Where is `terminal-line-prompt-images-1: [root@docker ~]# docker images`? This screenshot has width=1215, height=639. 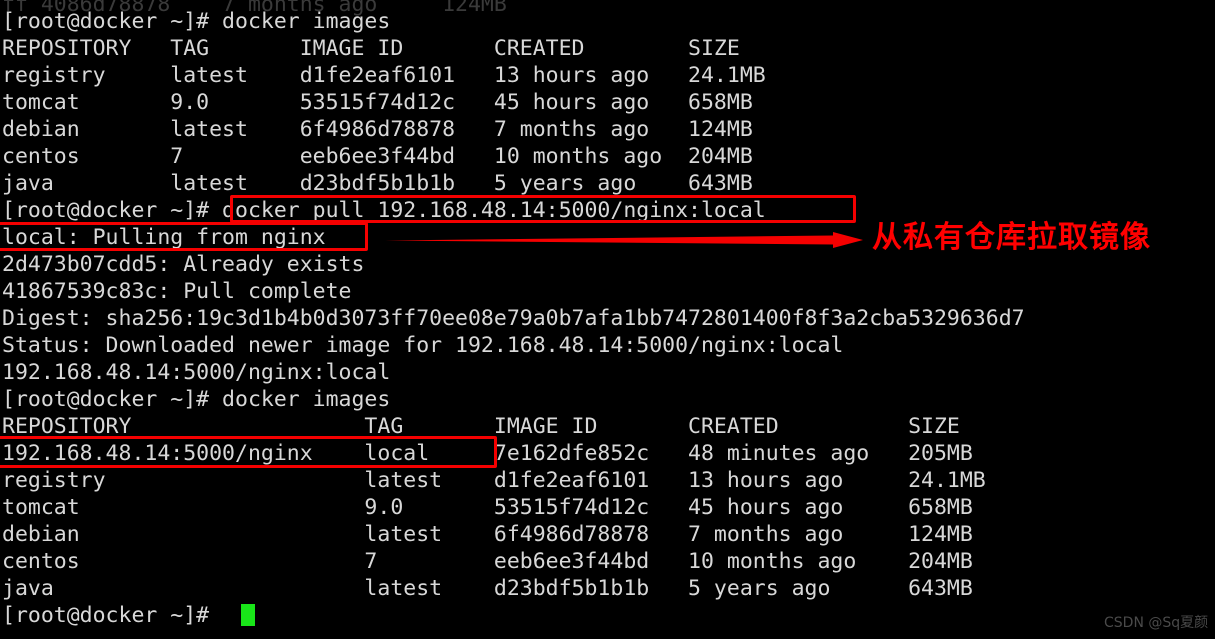
terminal-line-prompt-images-1: [root@docker ~]# docker images is located at coordinates (196, 21).